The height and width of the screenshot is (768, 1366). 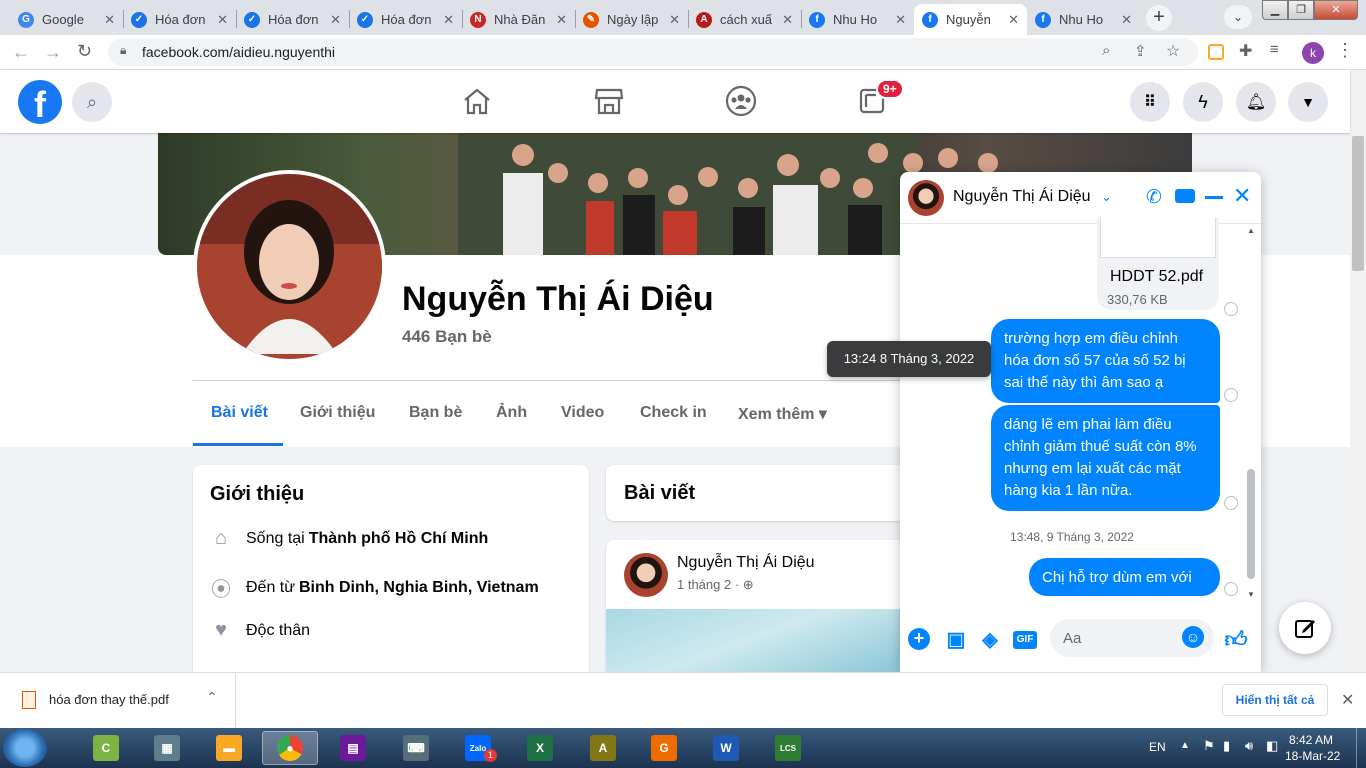 I want to click on scroll-thumb, so click(x=1358, y=203).